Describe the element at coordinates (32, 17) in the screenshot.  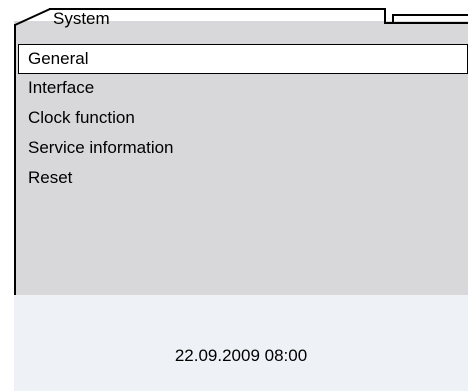
I see `tab-left-edge` at that location.